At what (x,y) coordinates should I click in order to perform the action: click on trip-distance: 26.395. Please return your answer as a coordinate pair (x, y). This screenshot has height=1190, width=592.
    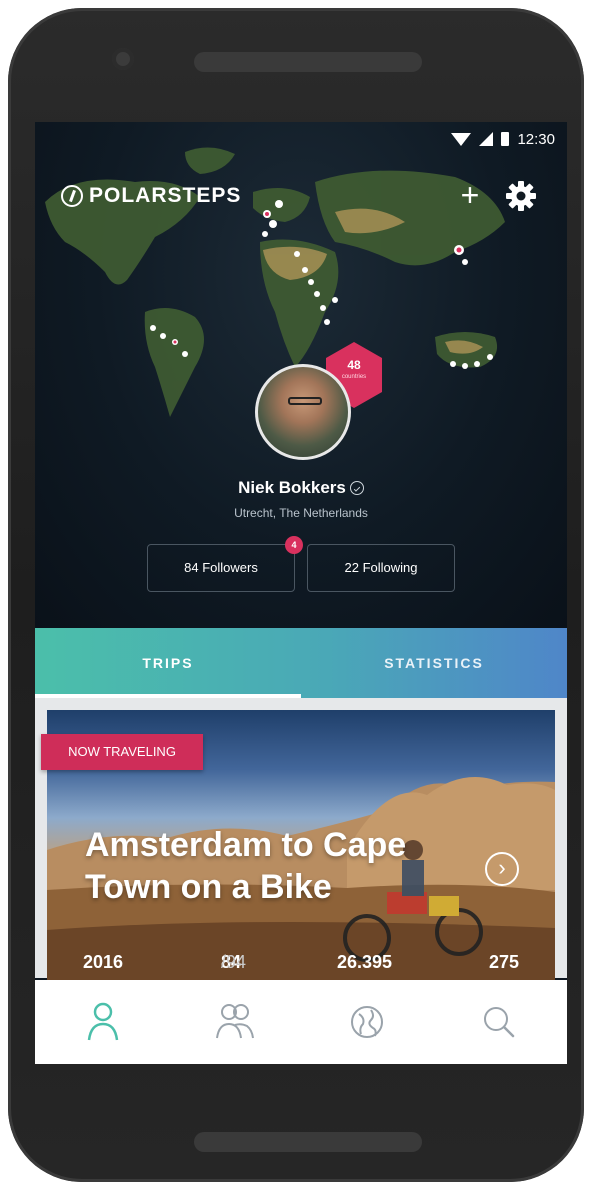
    Looking at the image, I should click on (365, 962).